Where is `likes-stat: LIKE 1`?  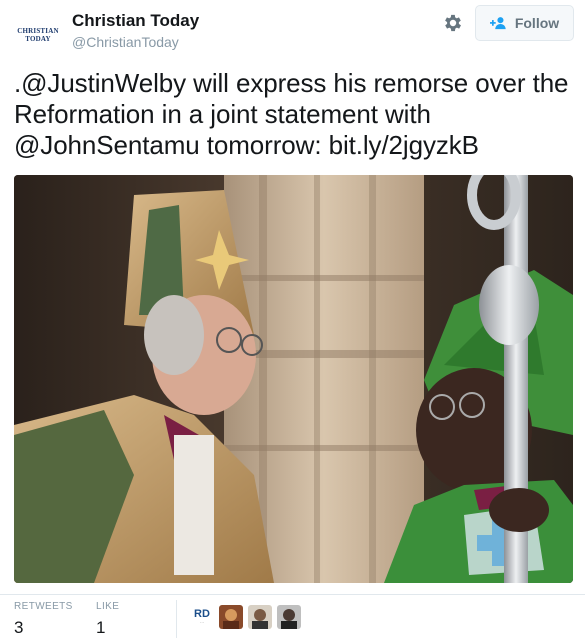 likes-stat: LIKE 1 is located at coordinates (107, 619).